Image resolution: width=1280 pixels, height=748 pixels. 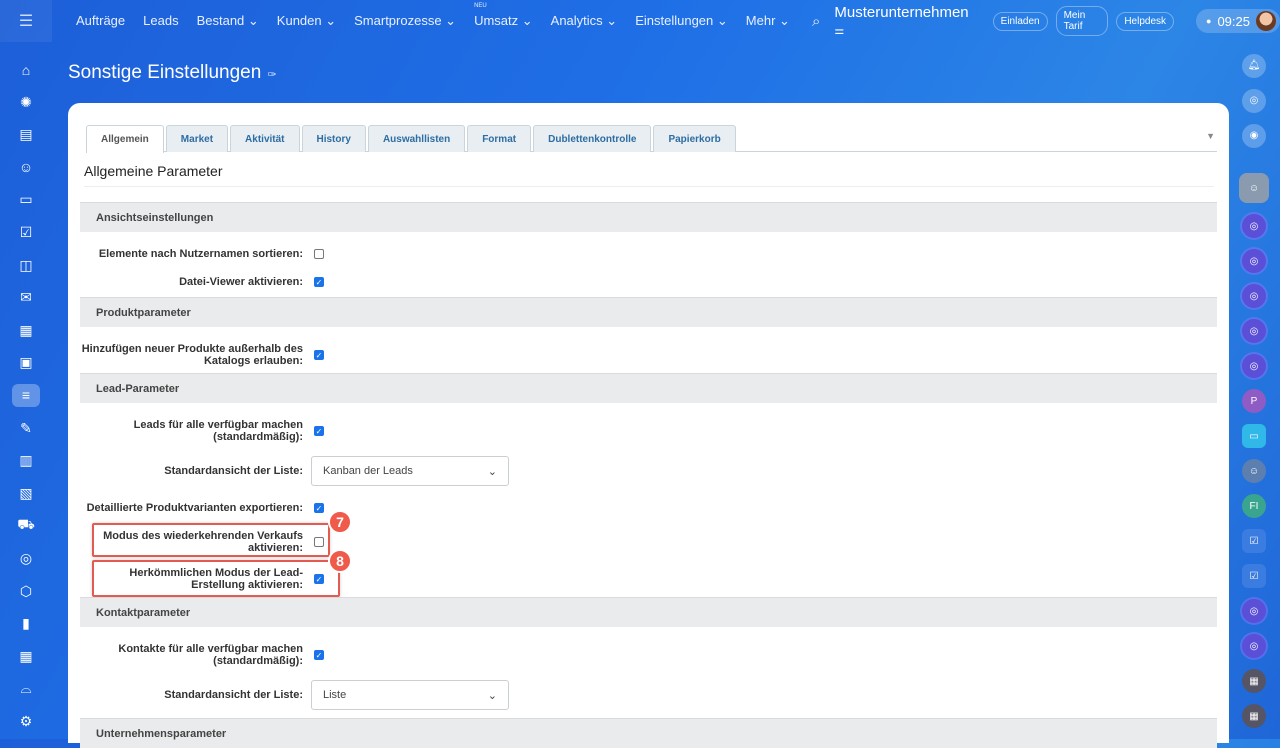 I want to click on tab-history: History, so click(x=333, y=138).